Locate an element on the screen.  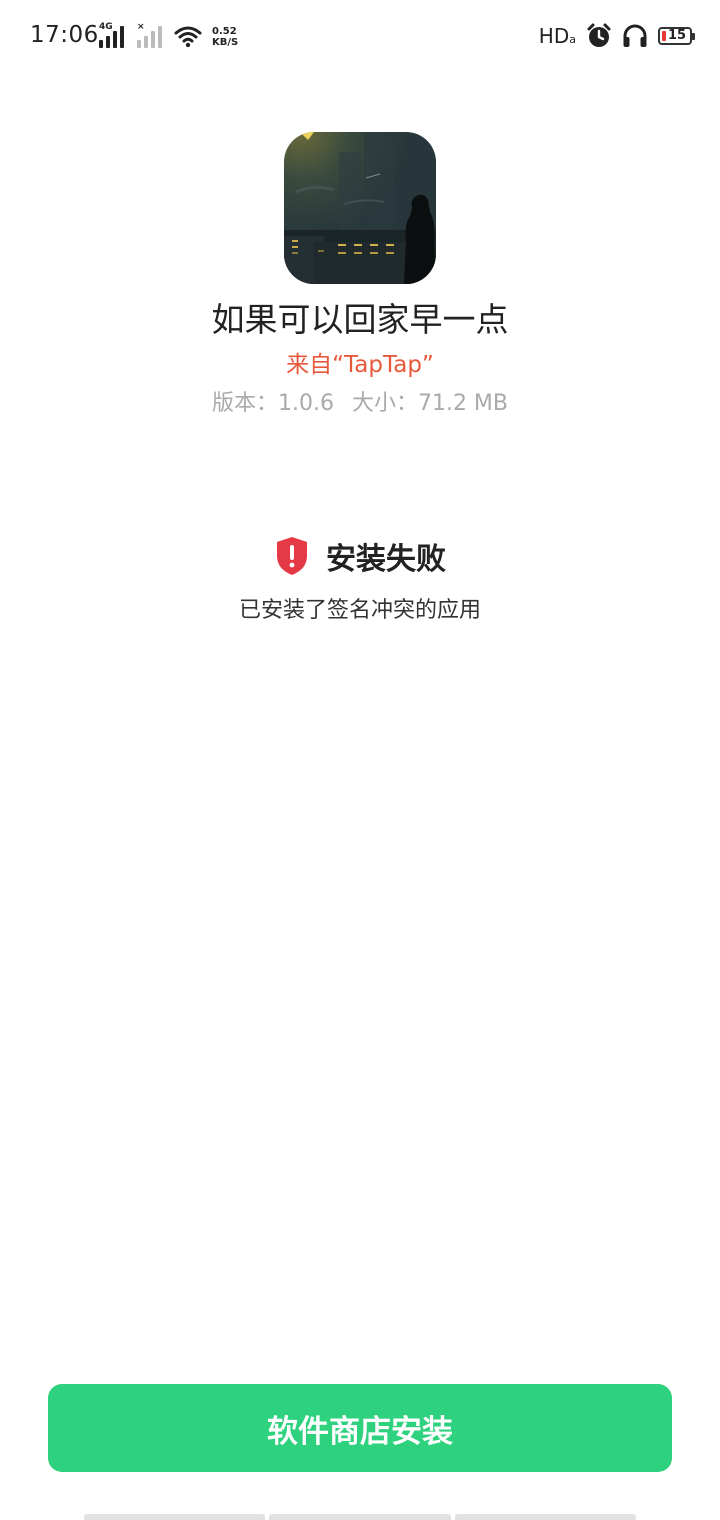
shield-alert-icon is located at coordinates (292, 556).